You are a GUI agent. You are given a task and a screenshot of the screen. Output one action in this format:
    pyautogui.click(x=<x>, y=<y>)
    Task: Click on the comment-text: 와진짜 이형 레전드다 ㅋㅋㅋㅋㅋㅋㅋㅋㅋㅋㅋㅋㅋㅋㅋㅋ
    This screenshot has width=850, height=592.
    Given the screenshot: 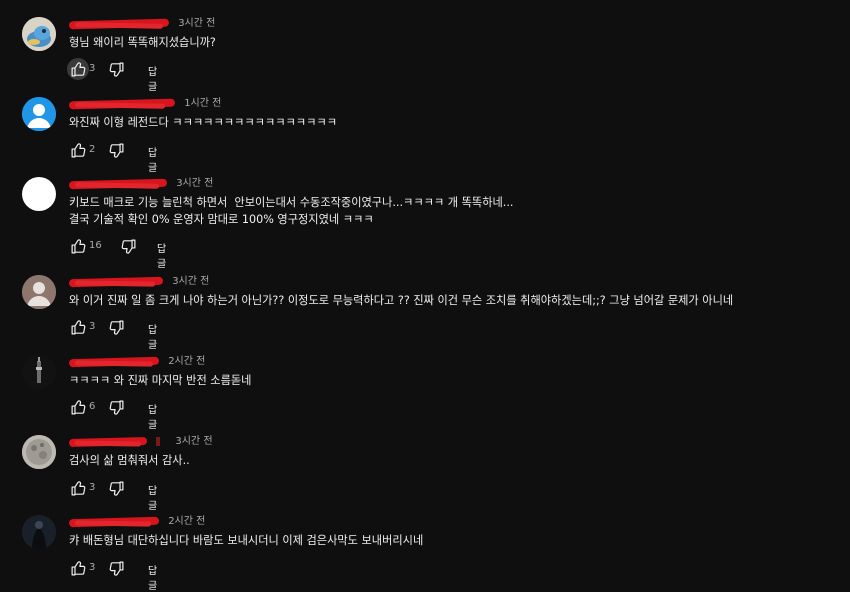 What is the action you would take?
    pyautogui.click(x=203, y=122)
    